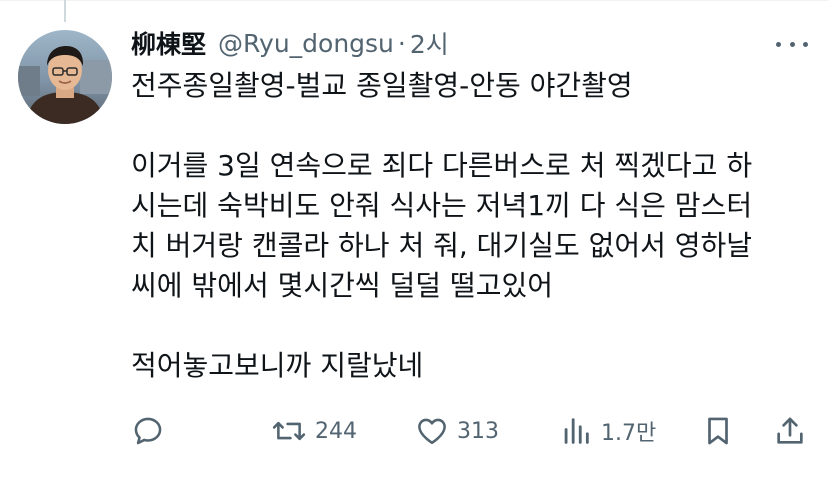  Describe the element at coordinates (442, 245) in the screenshot. I see `tweet-text-line: 치 버거랑 캔콜라 하나 처 줘, 대기실도 없어서 영하날` at that location.